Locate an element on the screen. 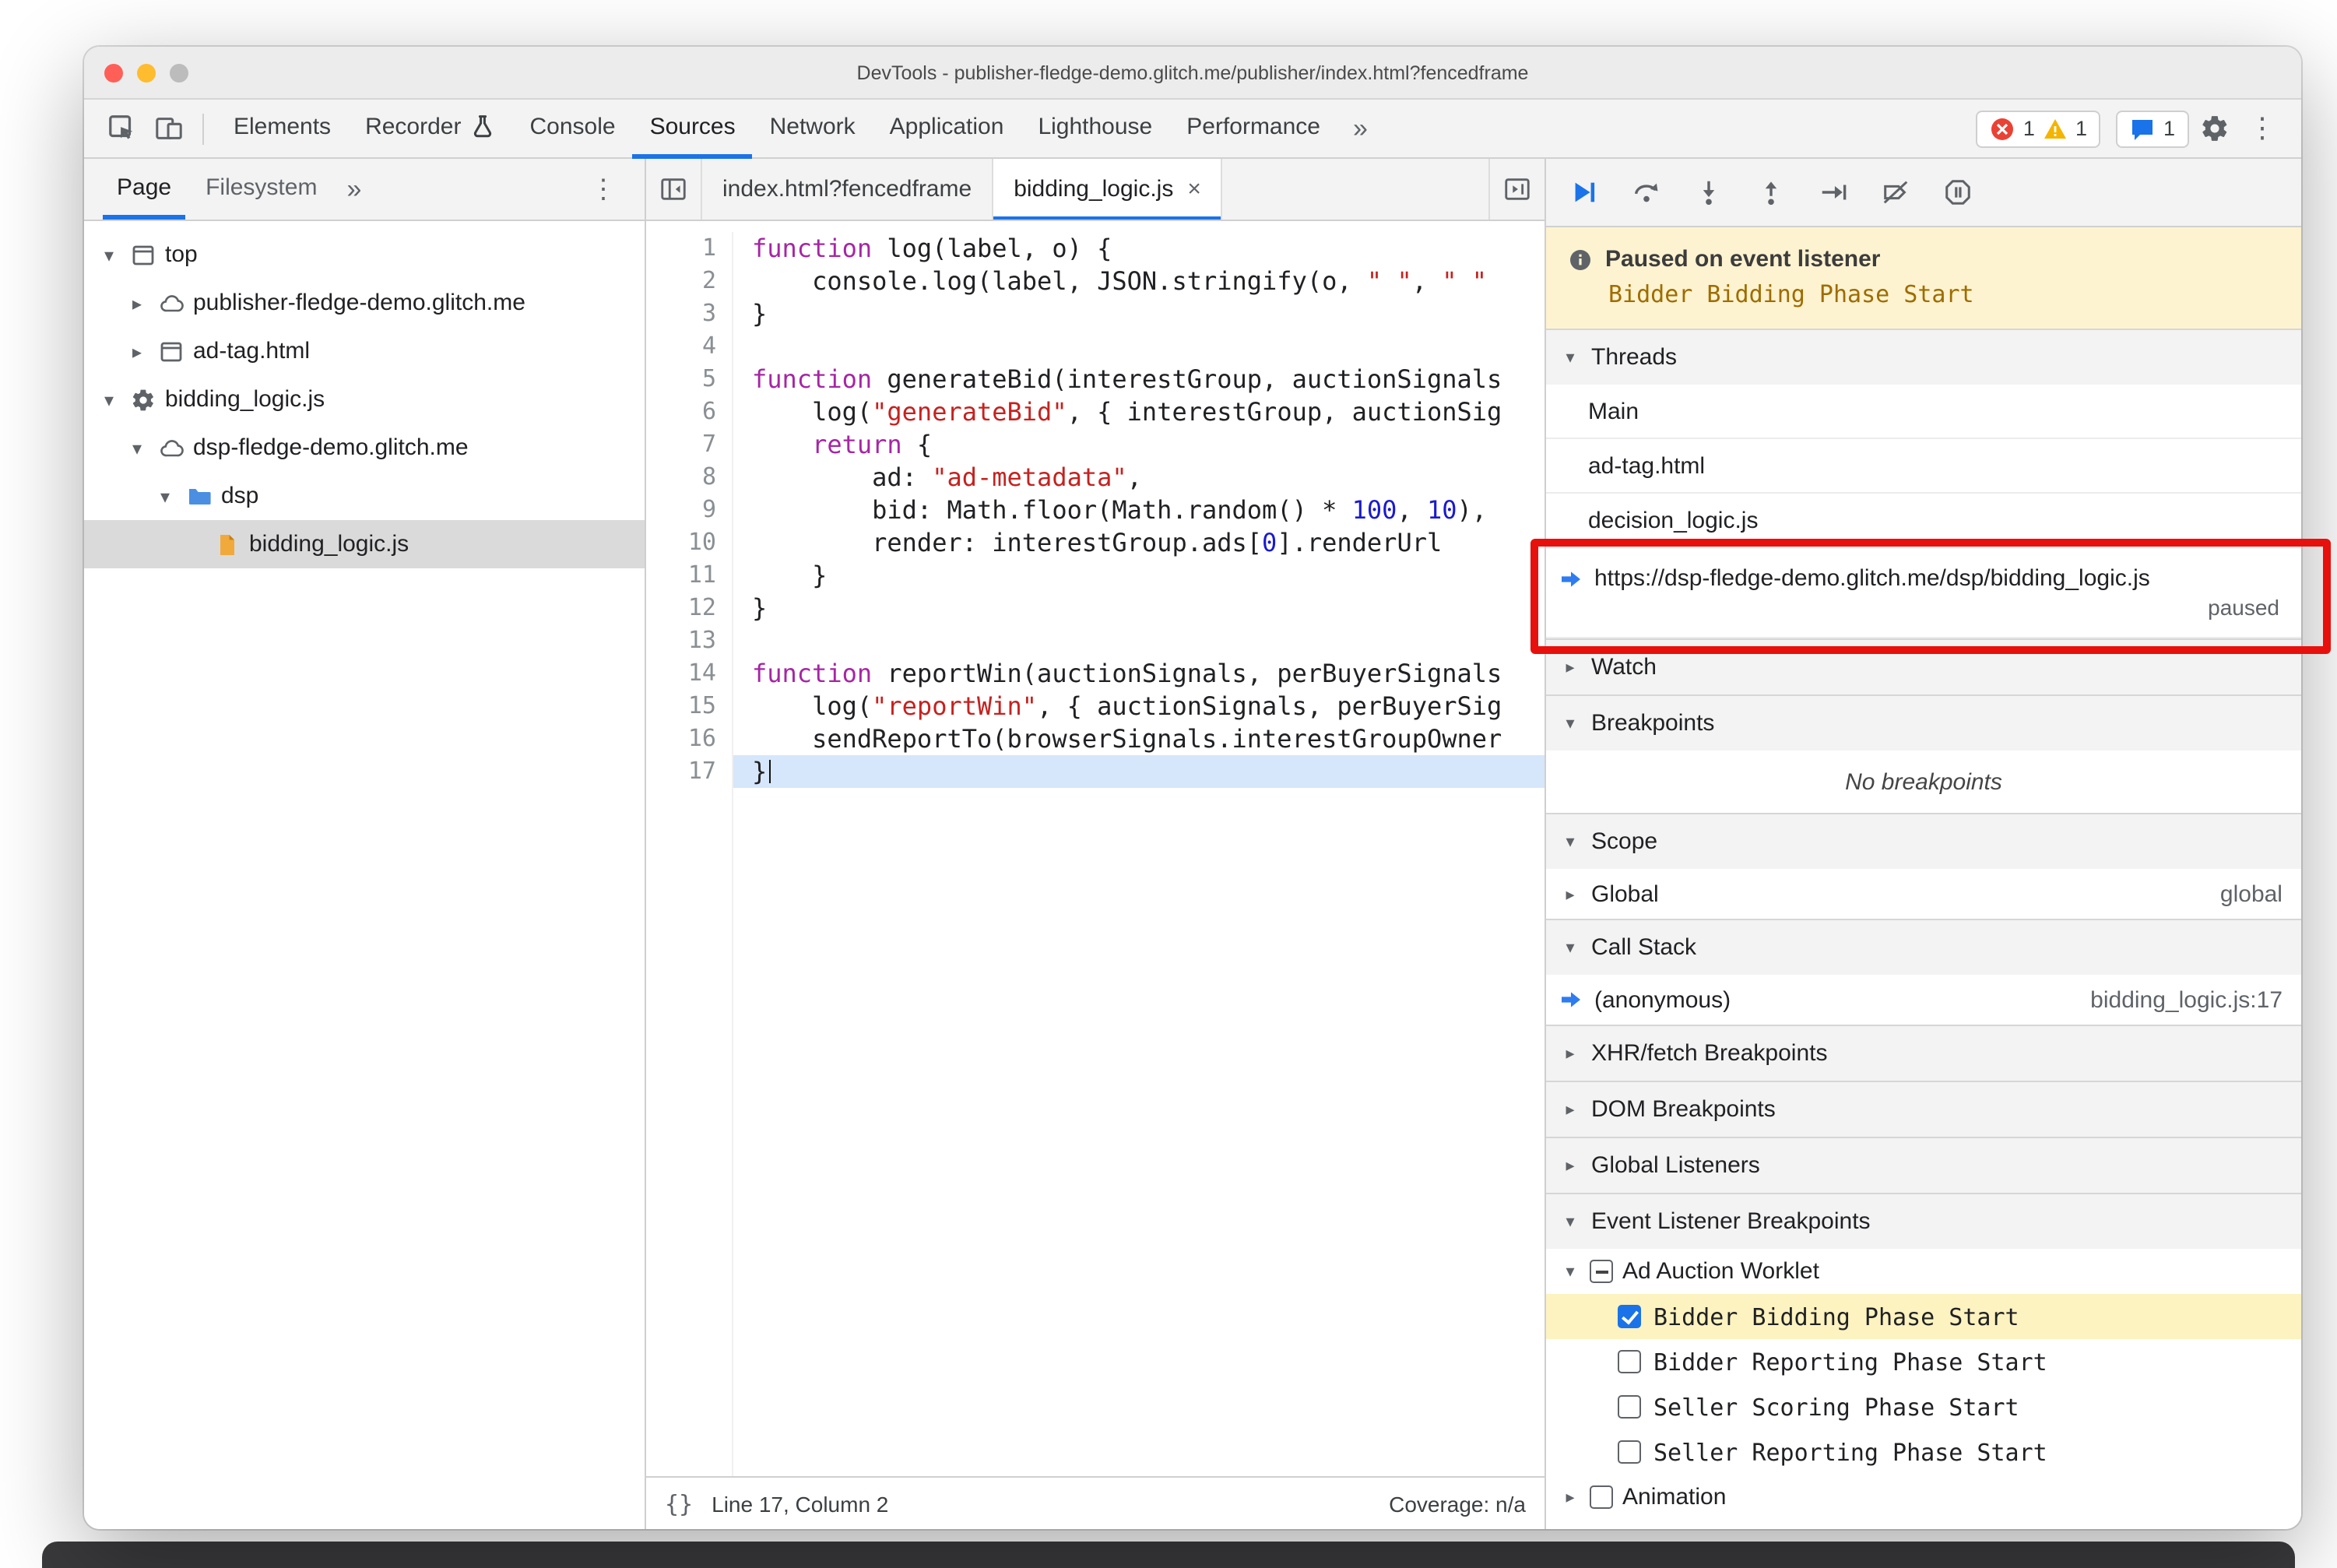 The width and height of the screenshot is (2337, 1568). toggle-debugger-sidebar-button is located at coordinates (1517, 189).